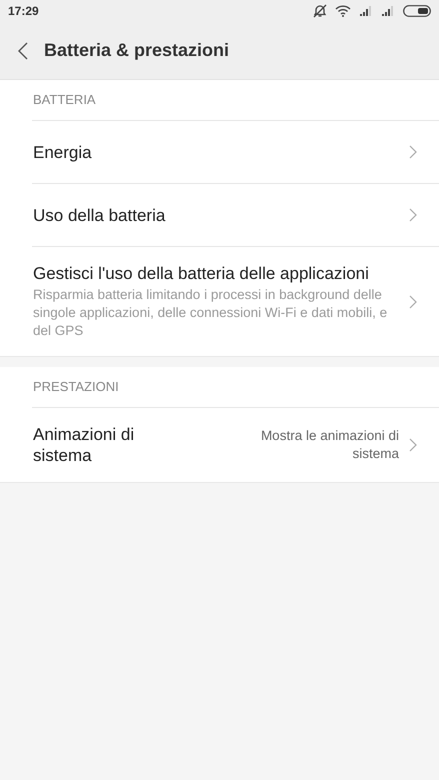 This screenshot has height=780, width=439. What do you see at coordinates (64, 100) in the screenshot?
I see `section-header: BATTERIA` at bounding box center [64, 100].